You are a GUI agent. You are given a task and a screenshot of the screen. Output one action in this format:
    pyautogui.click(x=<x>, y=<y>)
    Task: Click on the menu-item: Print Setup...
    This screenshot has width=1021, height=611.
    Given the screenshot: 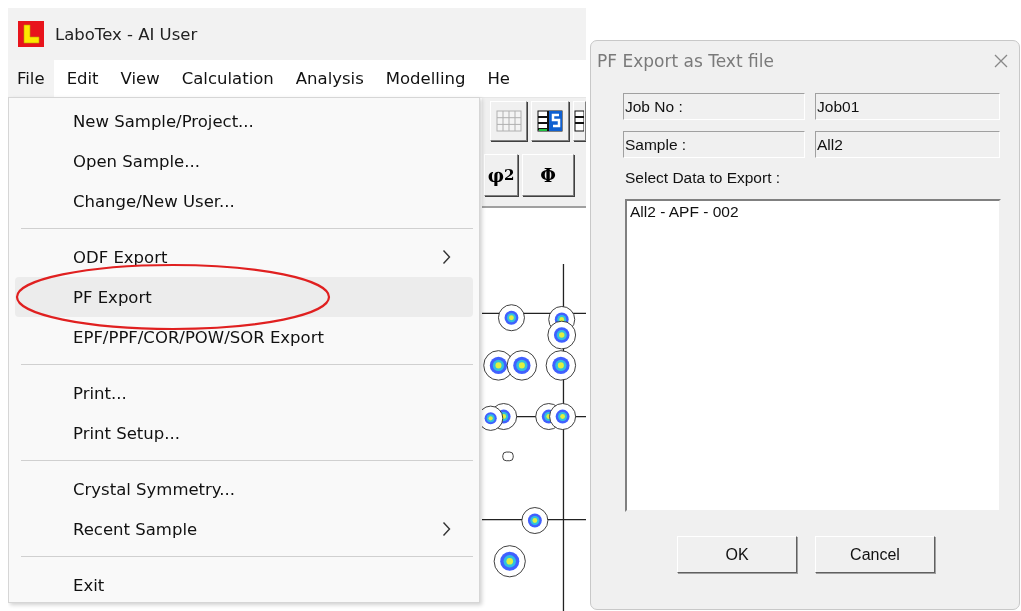 What is the action you would take?
    pyautogui.click(x=244, y=433)
    